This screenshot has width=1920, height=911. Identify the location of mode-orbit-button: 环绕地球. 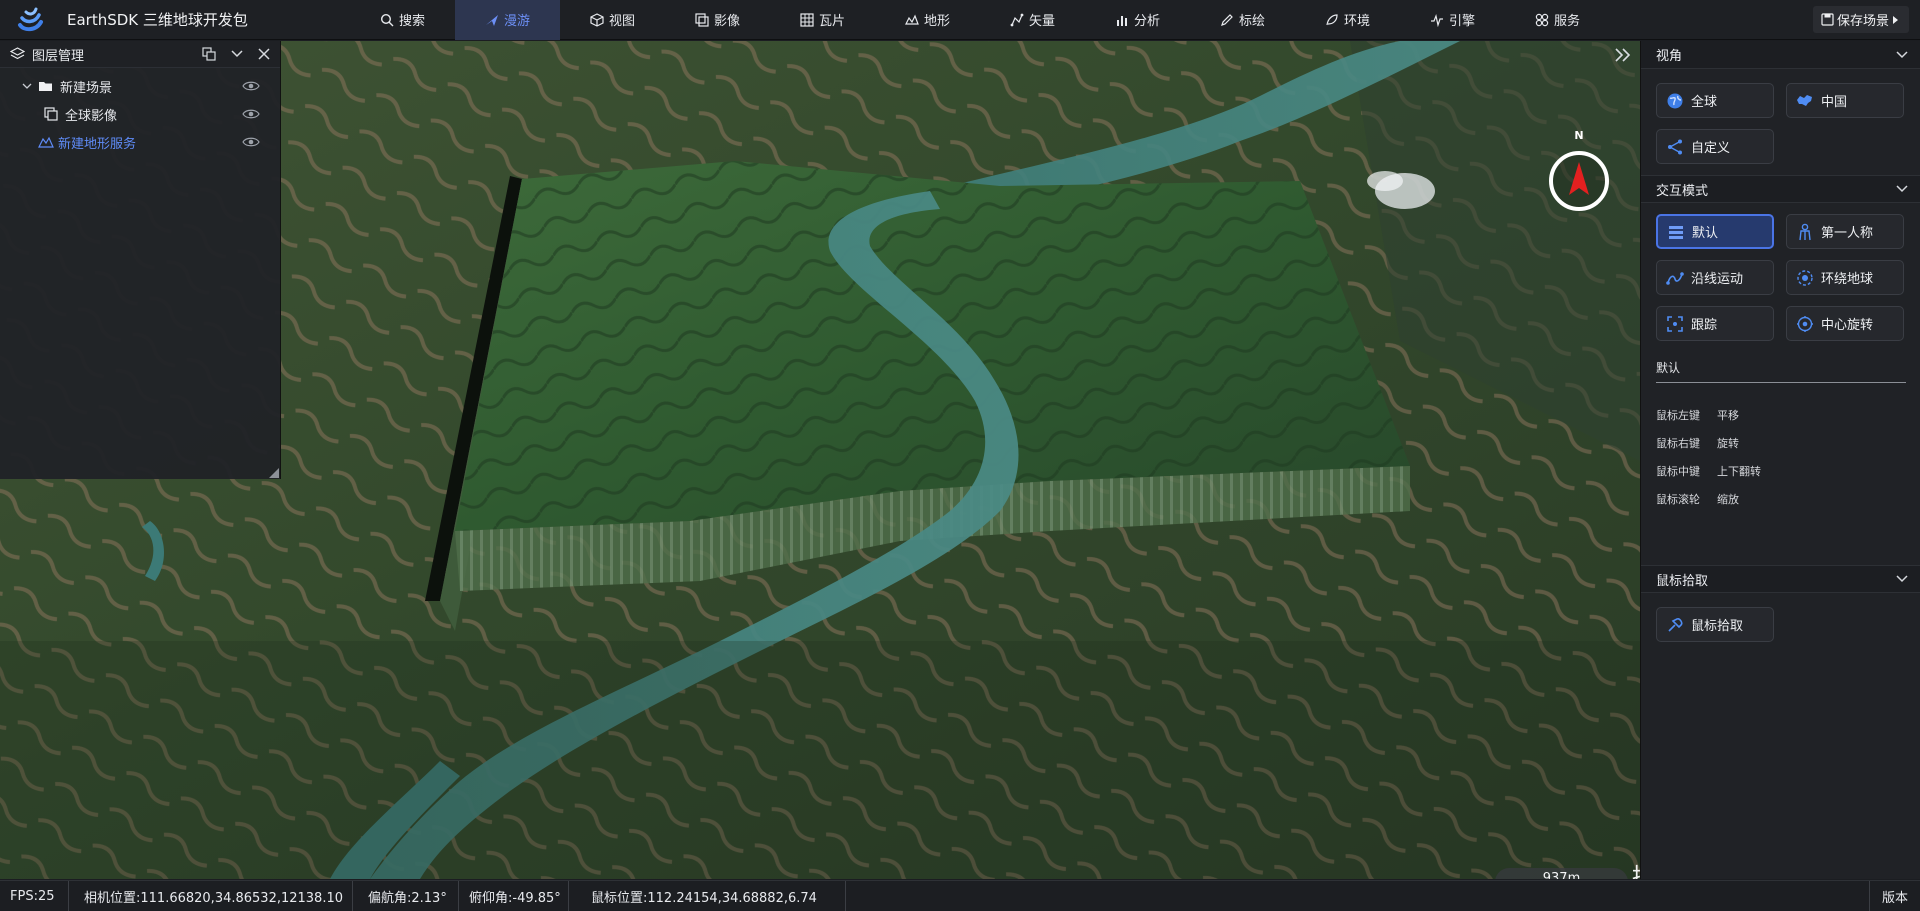
(1845, 277).